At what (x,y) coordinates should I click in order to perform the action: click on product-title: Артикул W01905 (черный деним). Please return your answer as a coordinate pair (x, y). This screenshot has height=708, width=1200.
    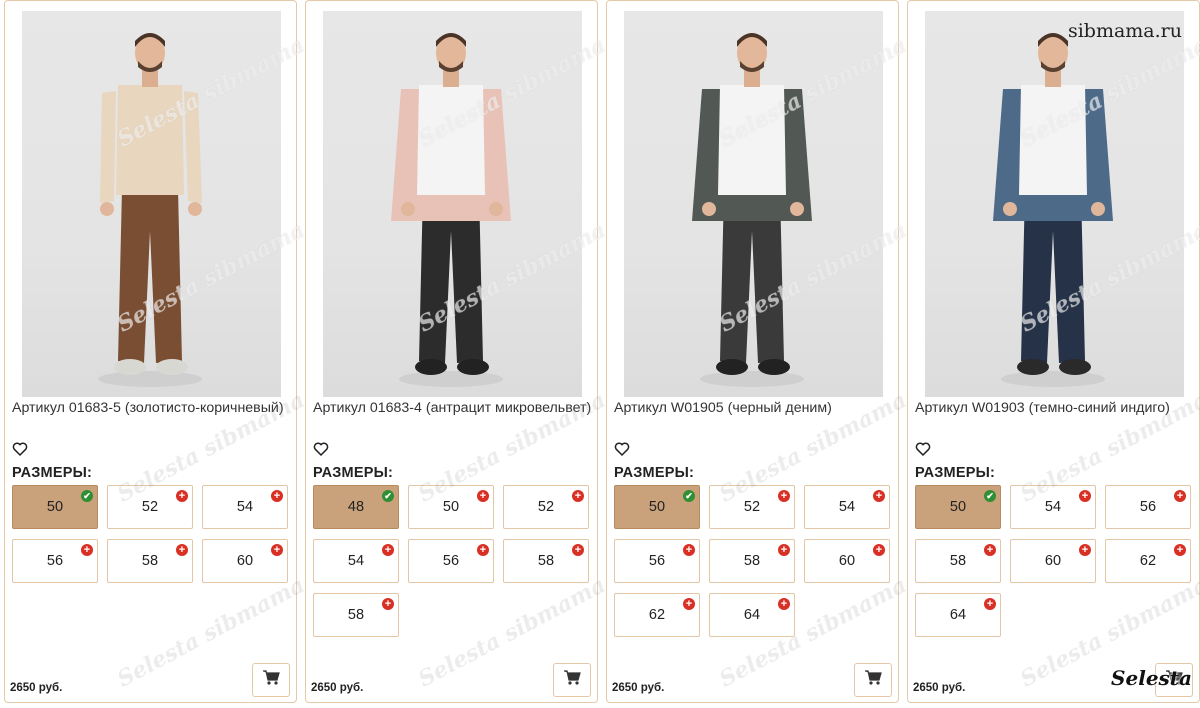
    Looking at the image, I should click on (755, 408).